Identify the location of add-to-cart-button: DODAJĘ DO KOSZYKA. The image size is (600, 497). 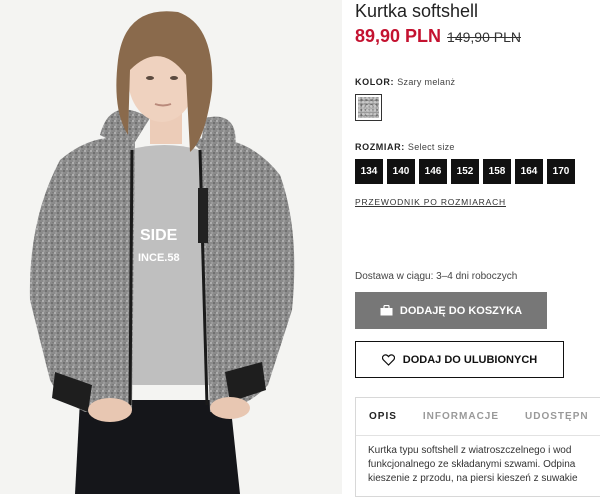
(451, 310).